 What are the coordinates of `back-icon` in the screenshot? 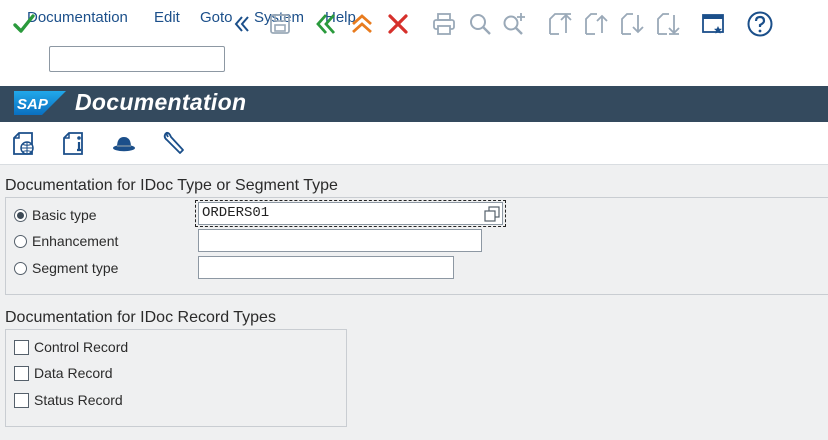 It's located at (326, 24).